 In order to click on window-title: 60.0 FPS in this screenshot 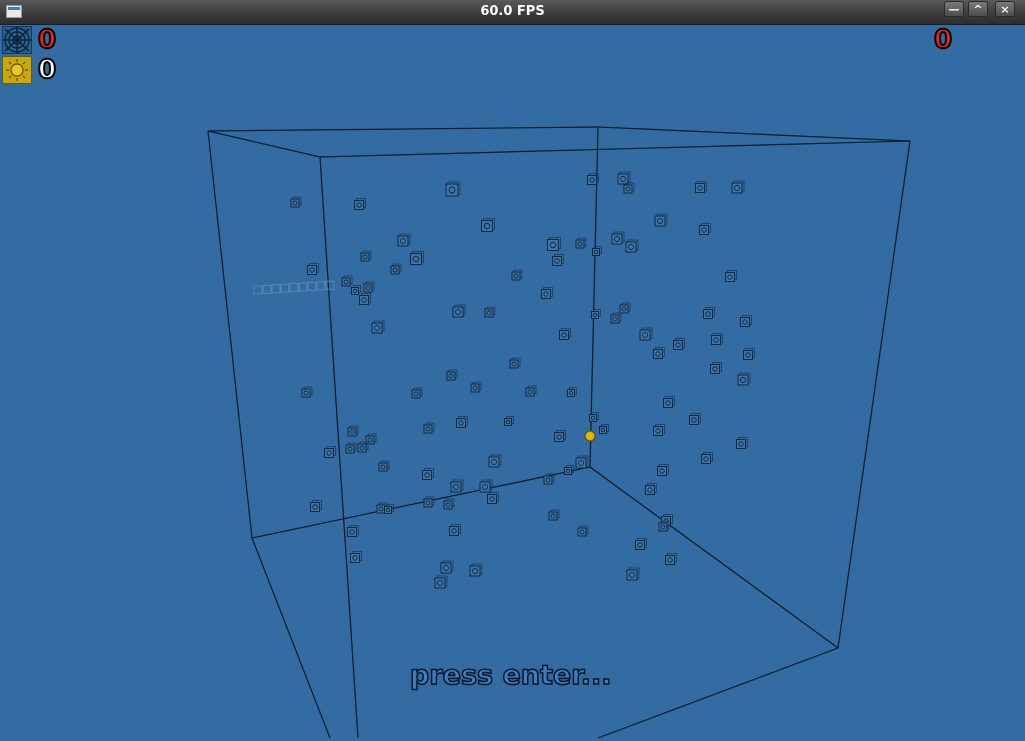, I will do `click(512, 11)`.